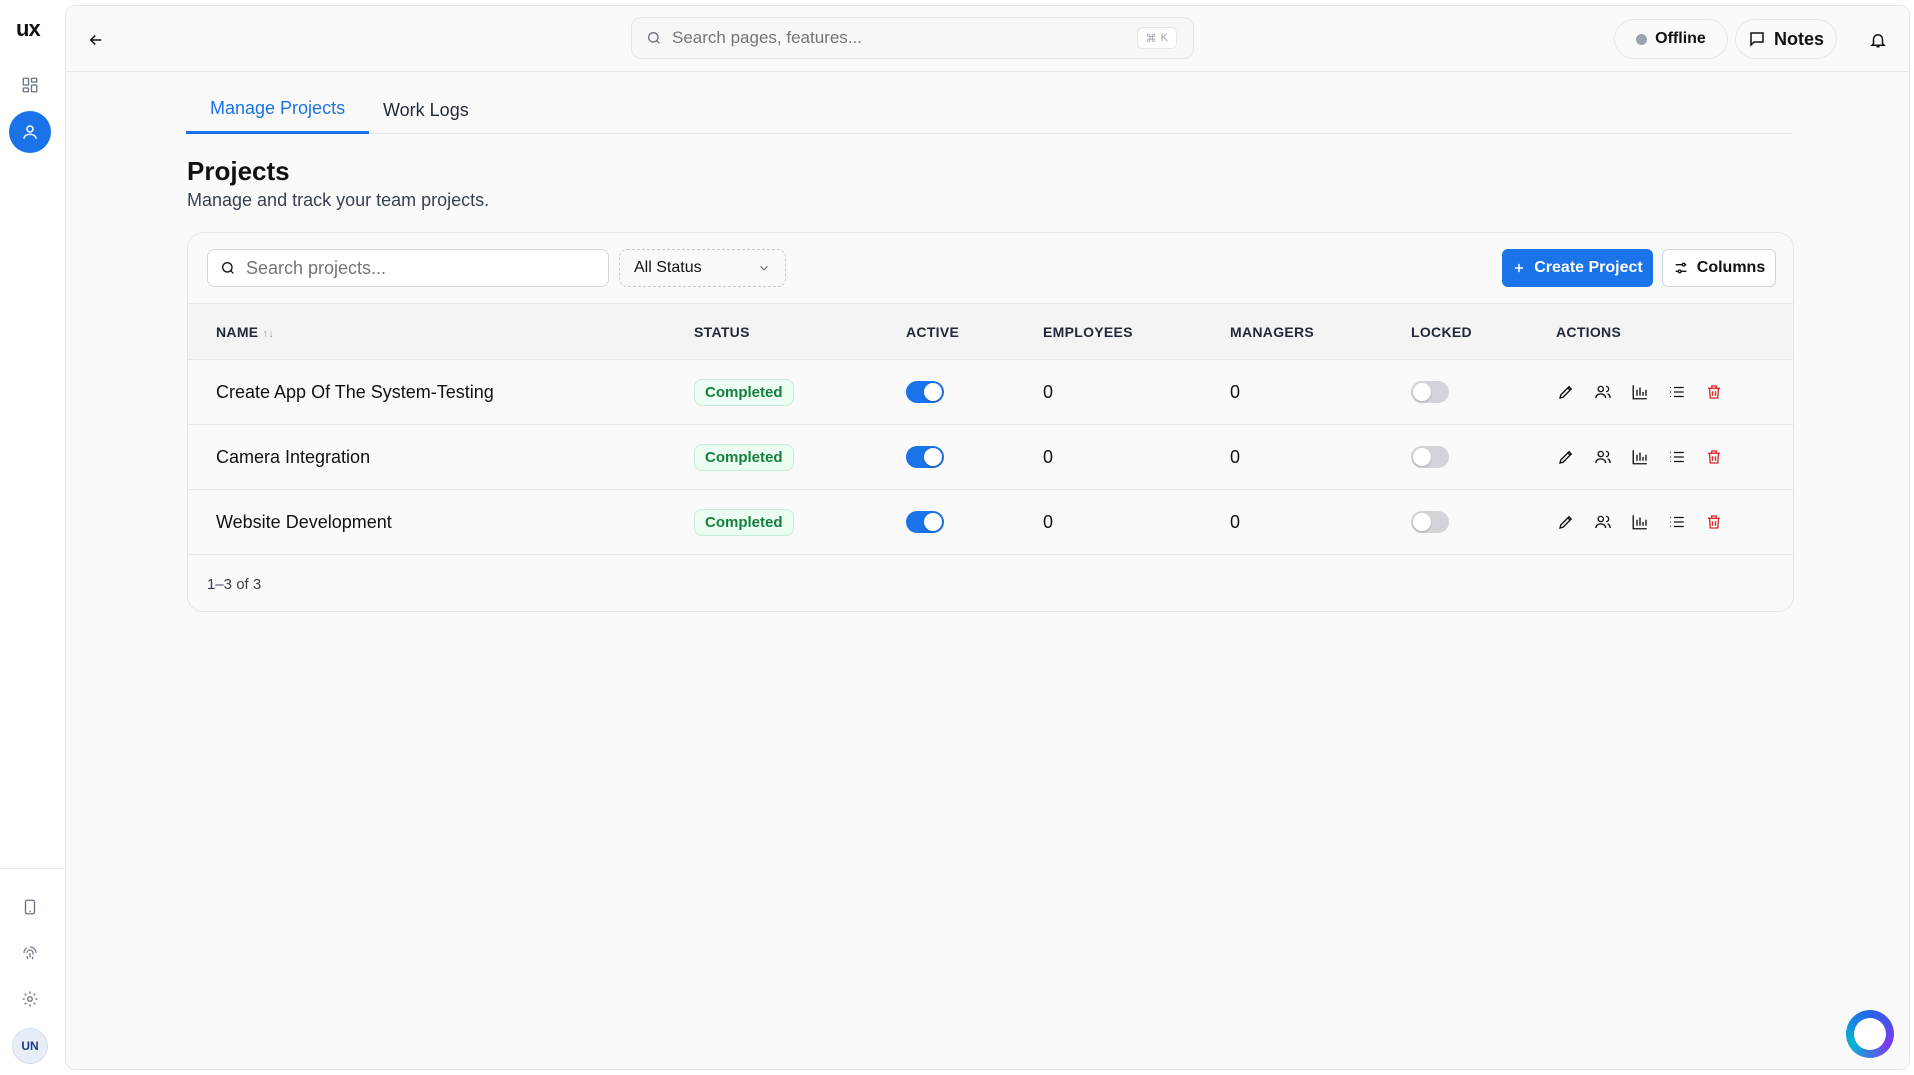 This screenshot has width=1914, height=1075. Describe the element at coordinates (32, 868) in the screenshot. I see `rail-divider` at that location.